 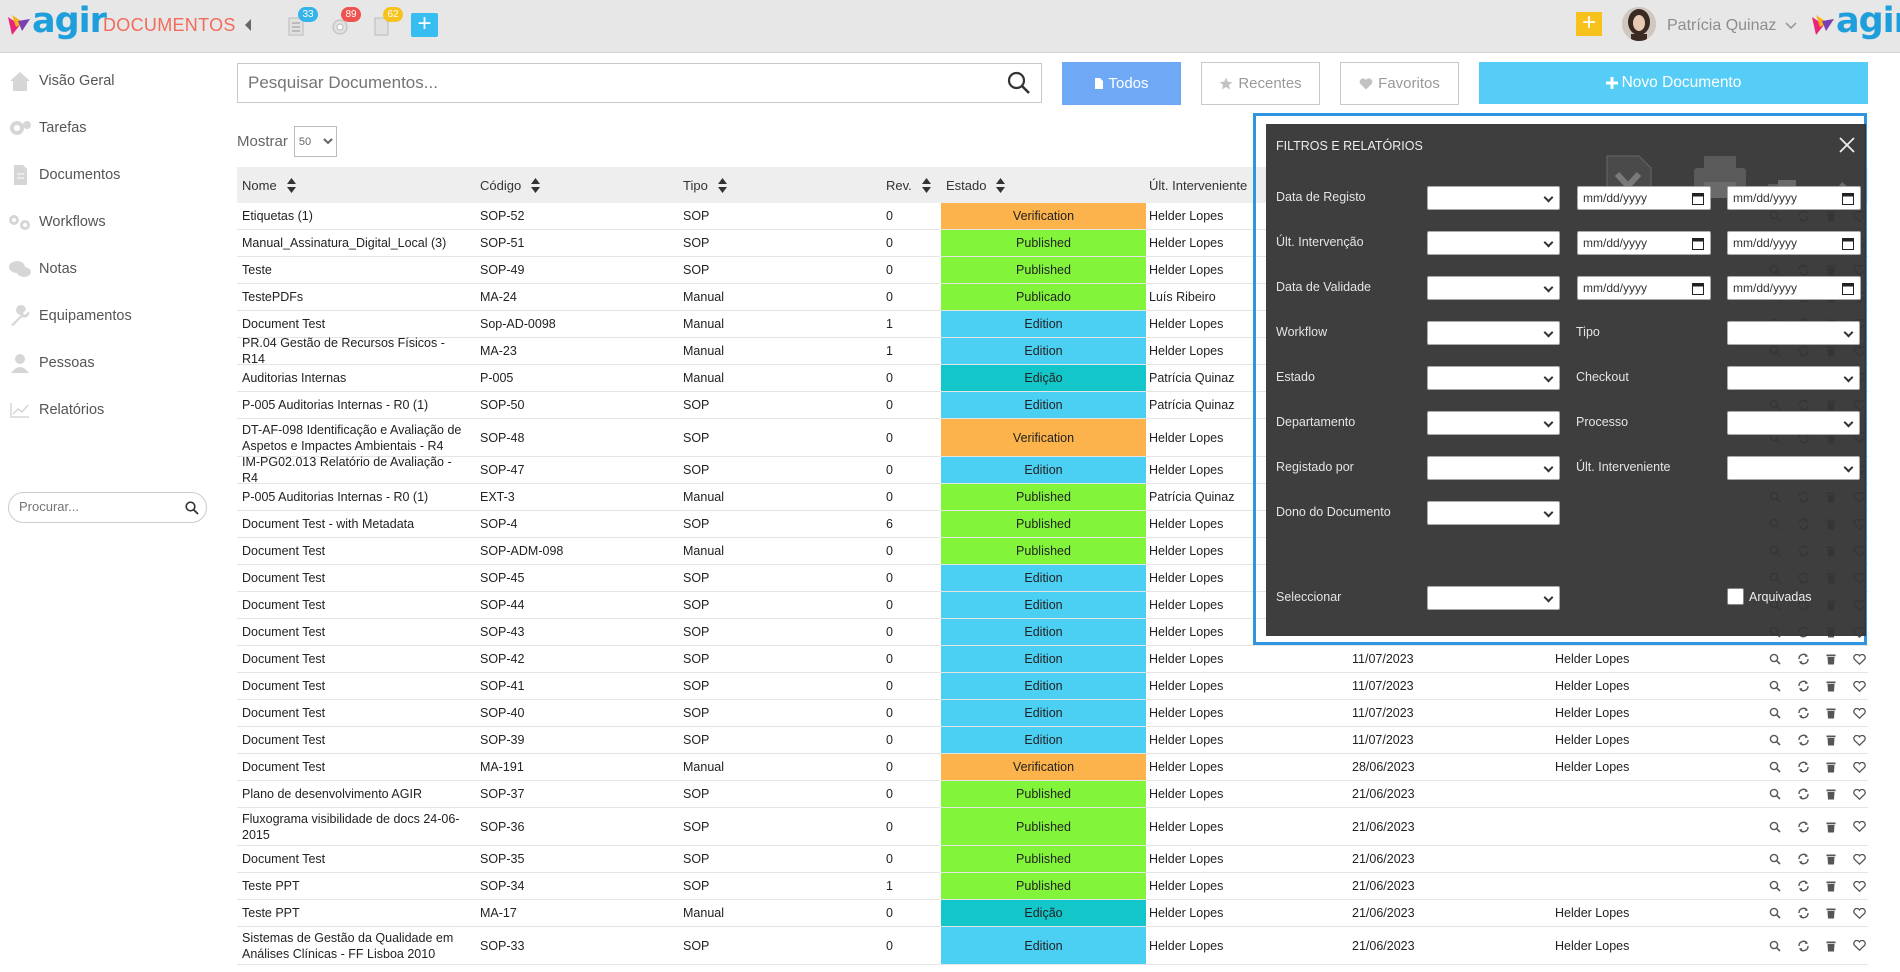 I want to click on cell-name: Auditorias Internas, so click(x=352, y=378).